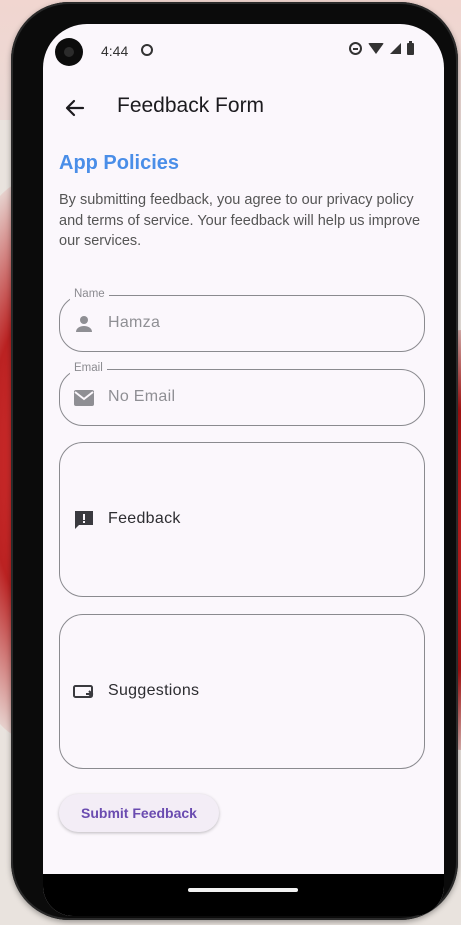 This screenshot has width=461, height=925. Describe the element at coordinates (147, 50) in the screenshot. I see `sync-icon` at that location.